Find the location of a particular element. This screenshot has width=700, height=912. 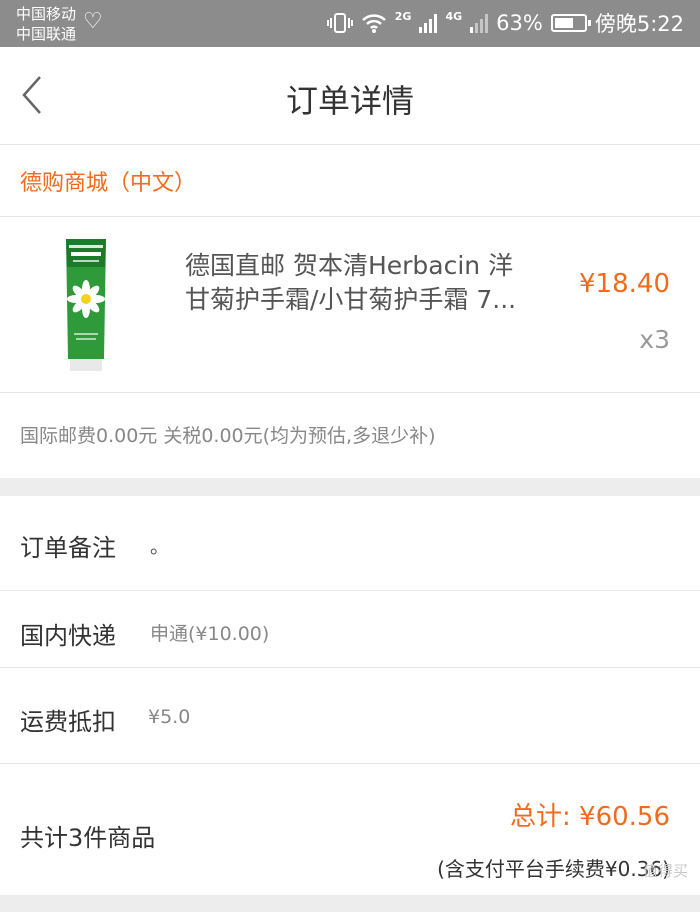

total-amount: 总计: ¥60.56 is located at coordinates (590, 817).